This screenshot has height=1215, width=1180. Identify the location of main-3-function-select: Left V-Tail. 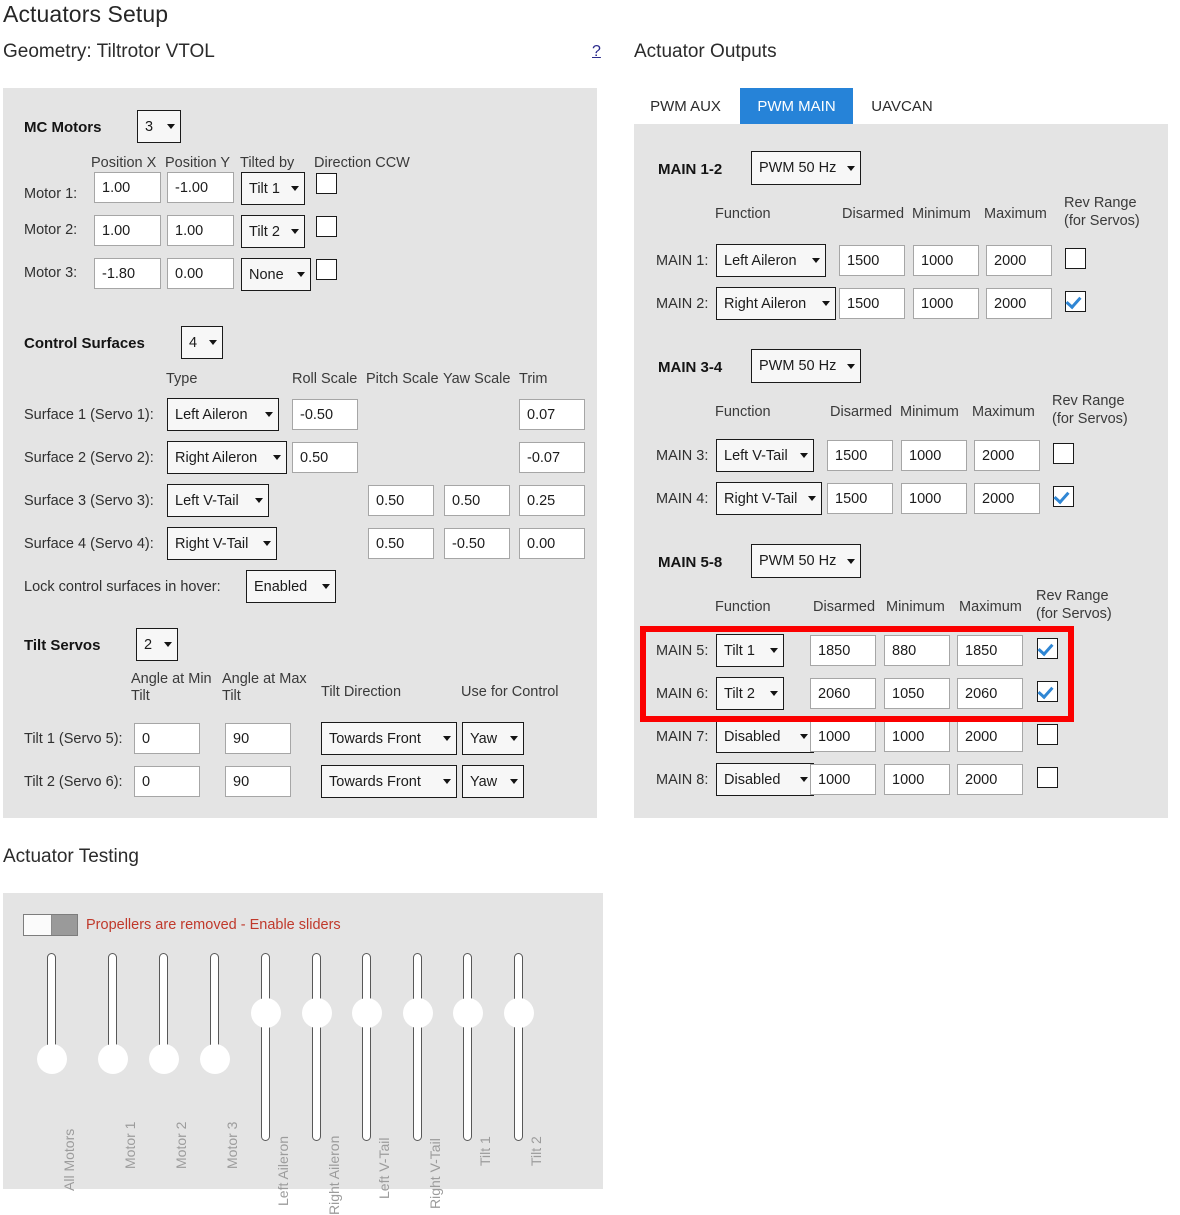
(765, 455).